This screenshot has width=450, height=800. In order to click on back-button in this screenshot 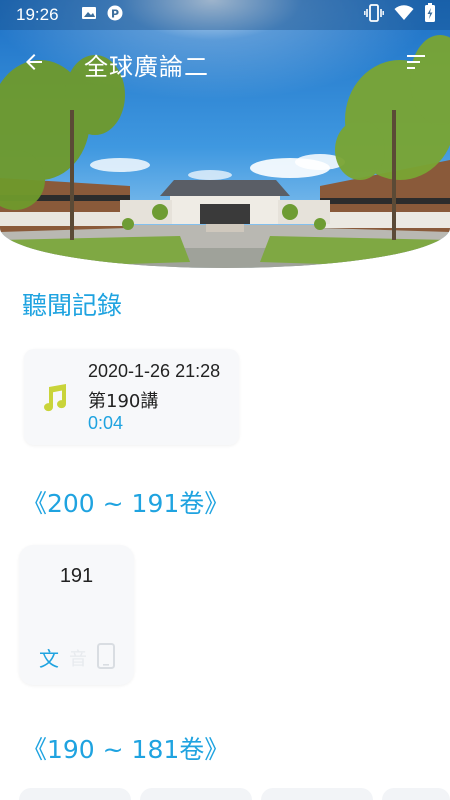, I will do `click(34, 64)`.